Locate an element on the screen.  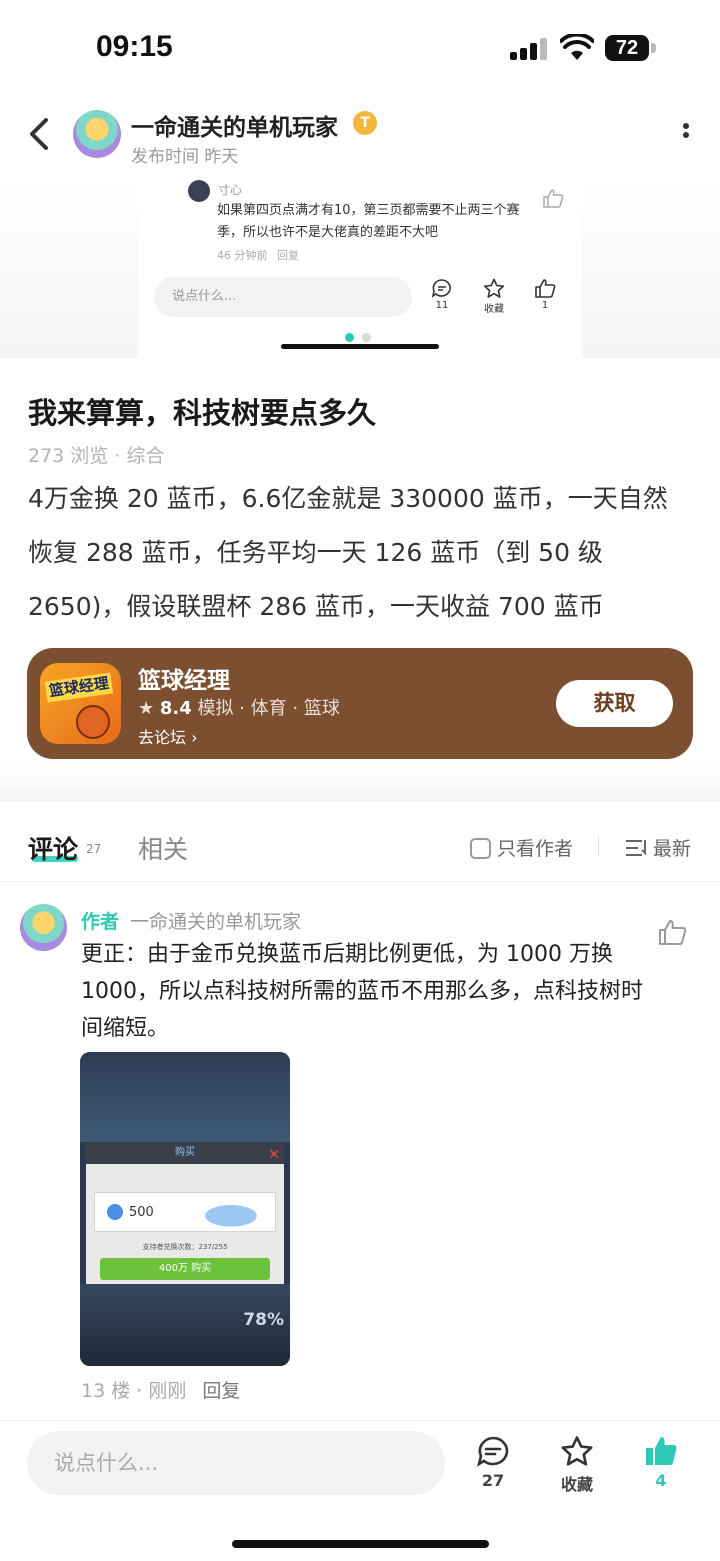
thumbs-up-filled-icon is located at coordinates (661, 1451).